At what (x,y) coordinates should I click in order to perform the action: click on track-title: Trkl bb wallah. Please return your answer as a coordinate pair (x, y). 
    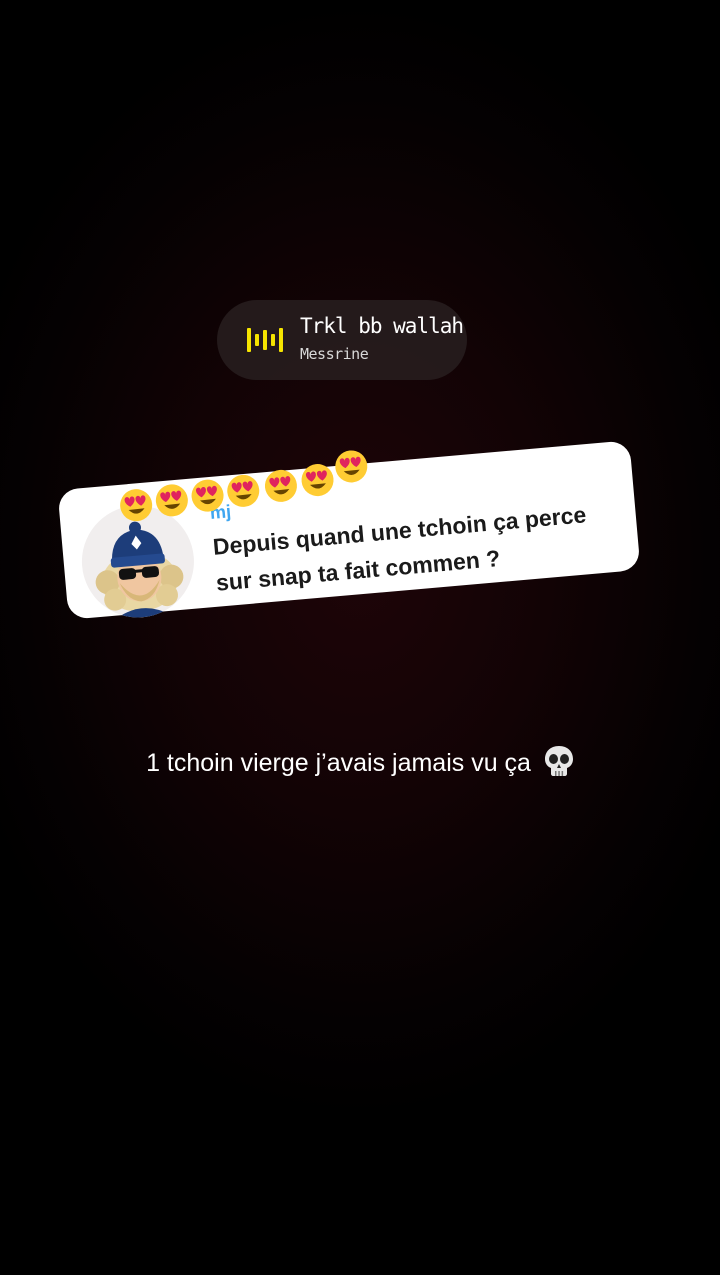
    Looking at the image, I should click on (382, 326).